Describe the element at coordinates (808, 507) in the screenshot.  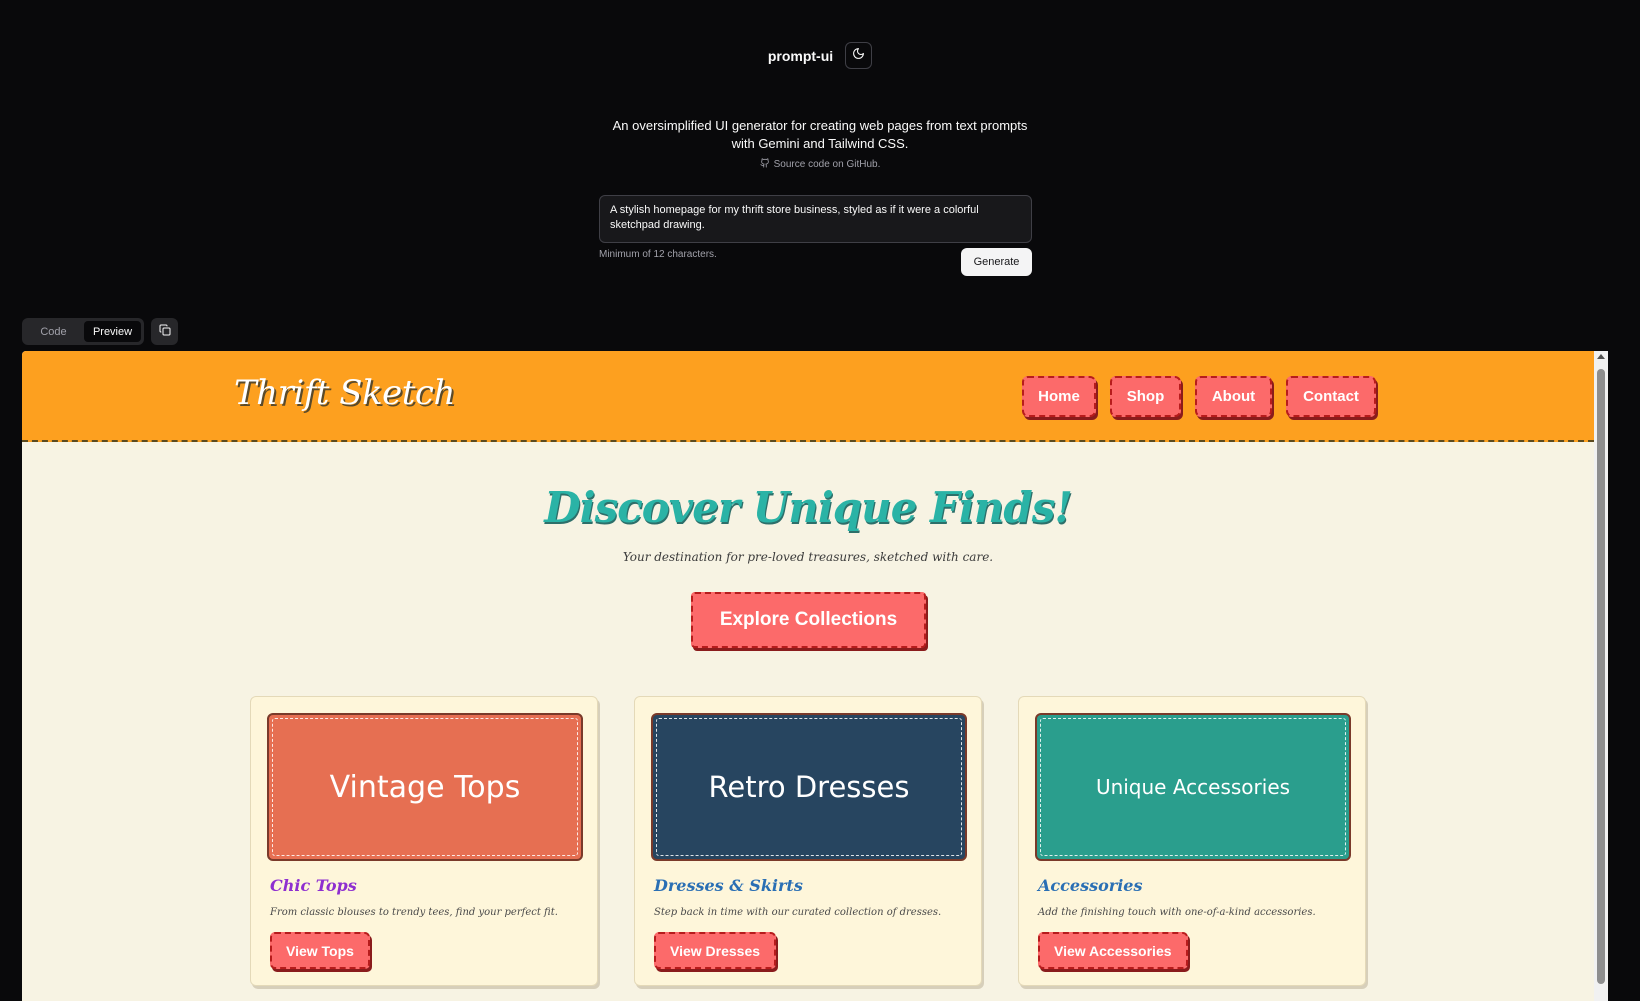
I see `hero-title: Discover Unique Finds!` at that location.